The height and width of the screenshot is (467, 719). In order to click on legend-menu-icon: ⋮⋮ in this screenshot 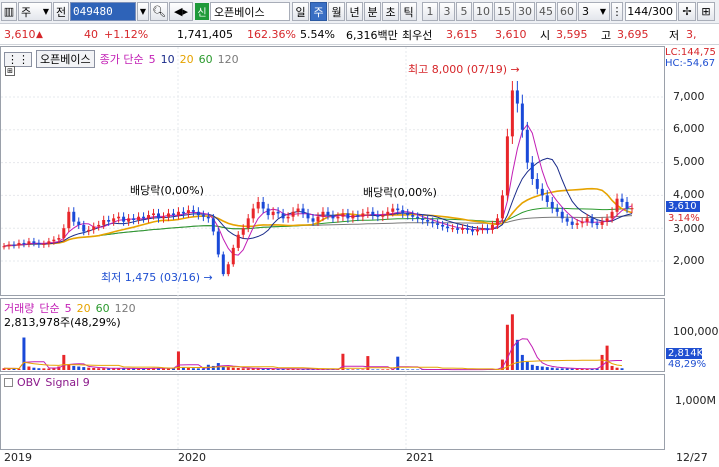, I will do `click(18, 59)`.